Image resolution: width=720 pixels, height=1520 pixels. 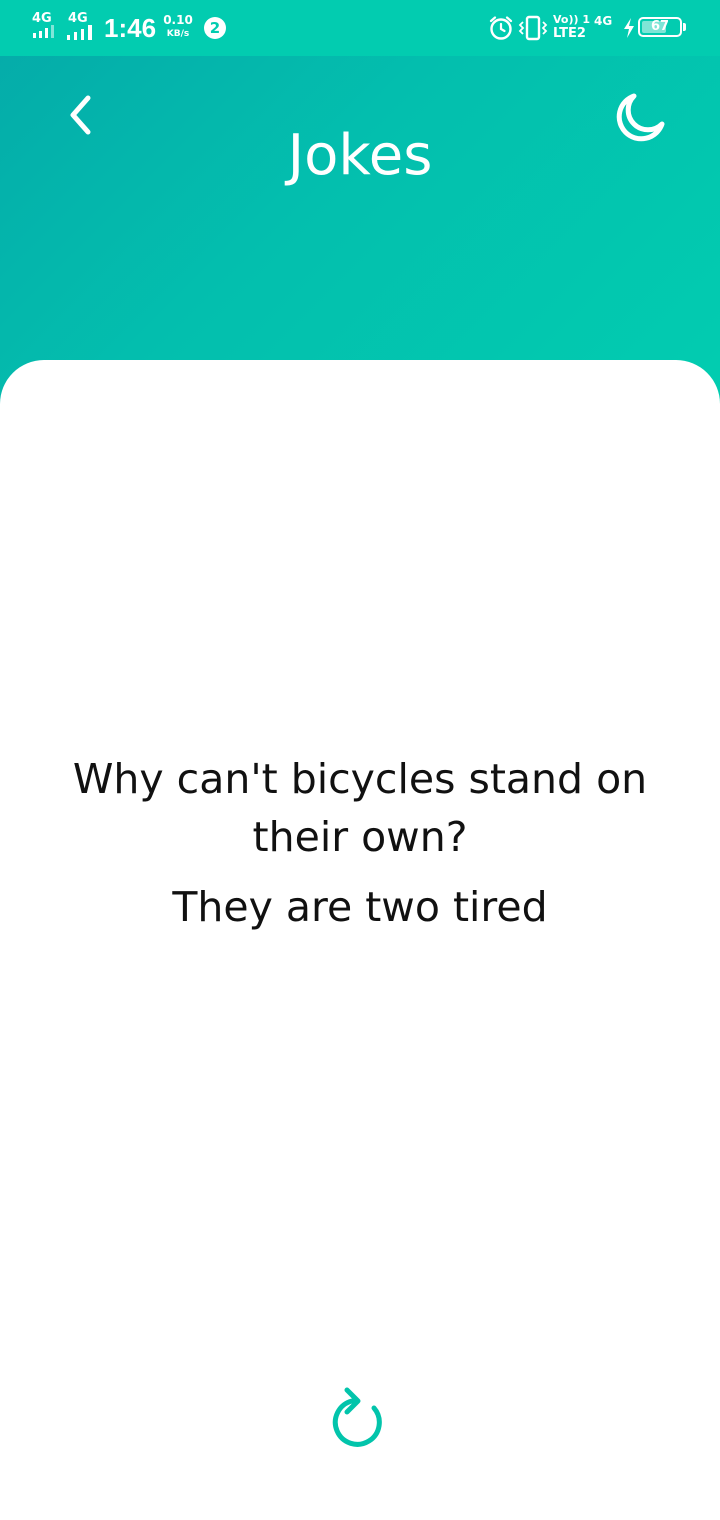 I want to click on signal-strength-1-icon, so click(x=43, y=31).